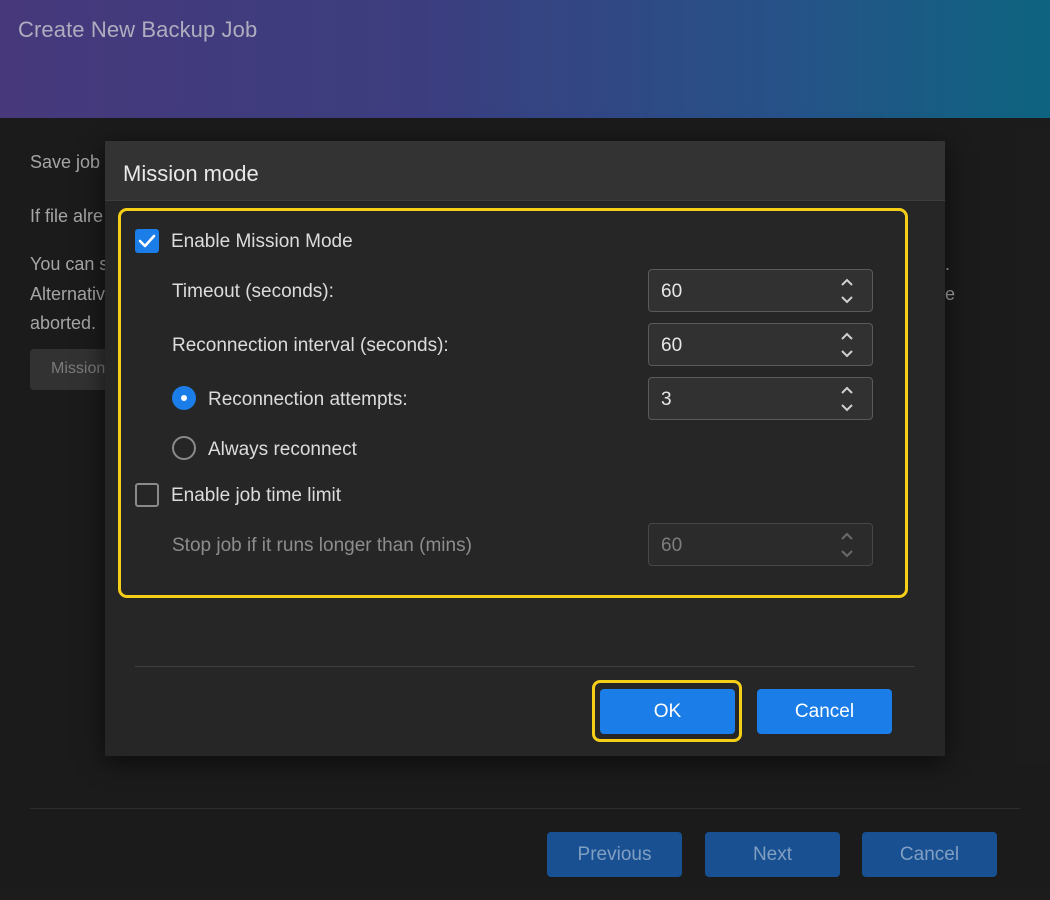  What do you see at coordinates (667, 711) in the screenshot?
I see `ok-button: OK` at bounding box center [667, 711].